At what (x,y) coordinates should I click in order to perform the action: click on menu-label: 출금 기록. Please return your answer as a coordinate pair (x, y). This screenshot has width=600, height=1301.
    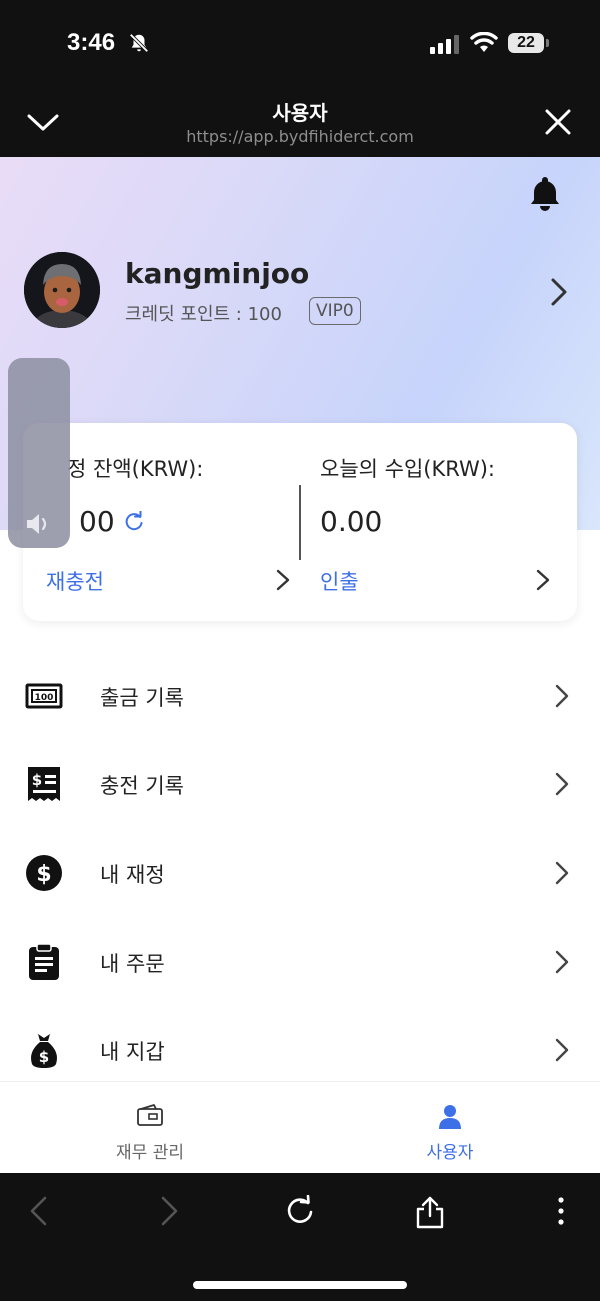
    Looking at the image, I should click on (142, 698).